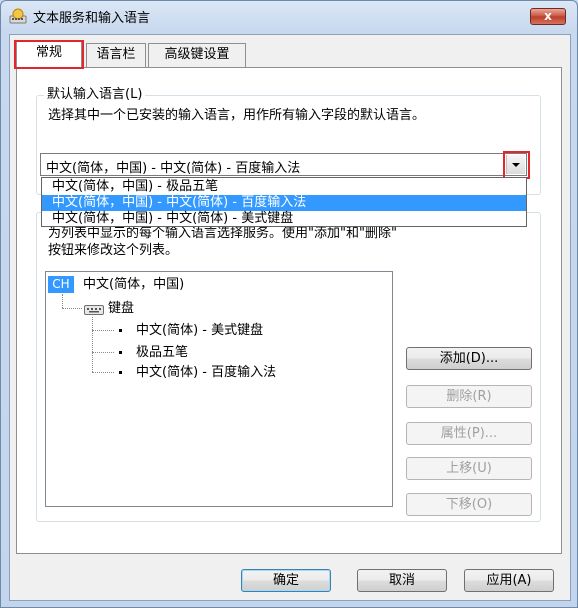 This screenshot has width=578, height=608. I want to click on tab-advanced-key-settings: 高级键设置, so click(197, 55).